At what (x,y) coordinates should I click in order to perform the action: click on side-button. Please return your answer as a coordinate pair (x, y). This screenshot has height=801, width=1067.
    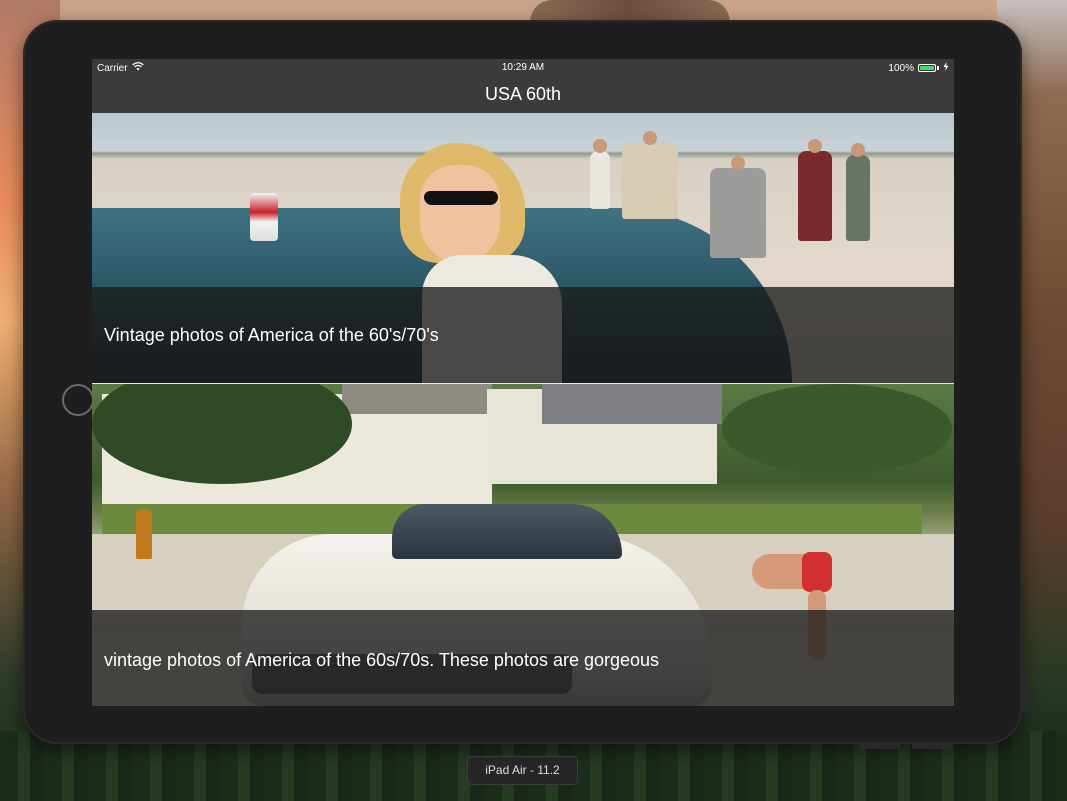
    Looking at the image, I should click on (1025, 691).